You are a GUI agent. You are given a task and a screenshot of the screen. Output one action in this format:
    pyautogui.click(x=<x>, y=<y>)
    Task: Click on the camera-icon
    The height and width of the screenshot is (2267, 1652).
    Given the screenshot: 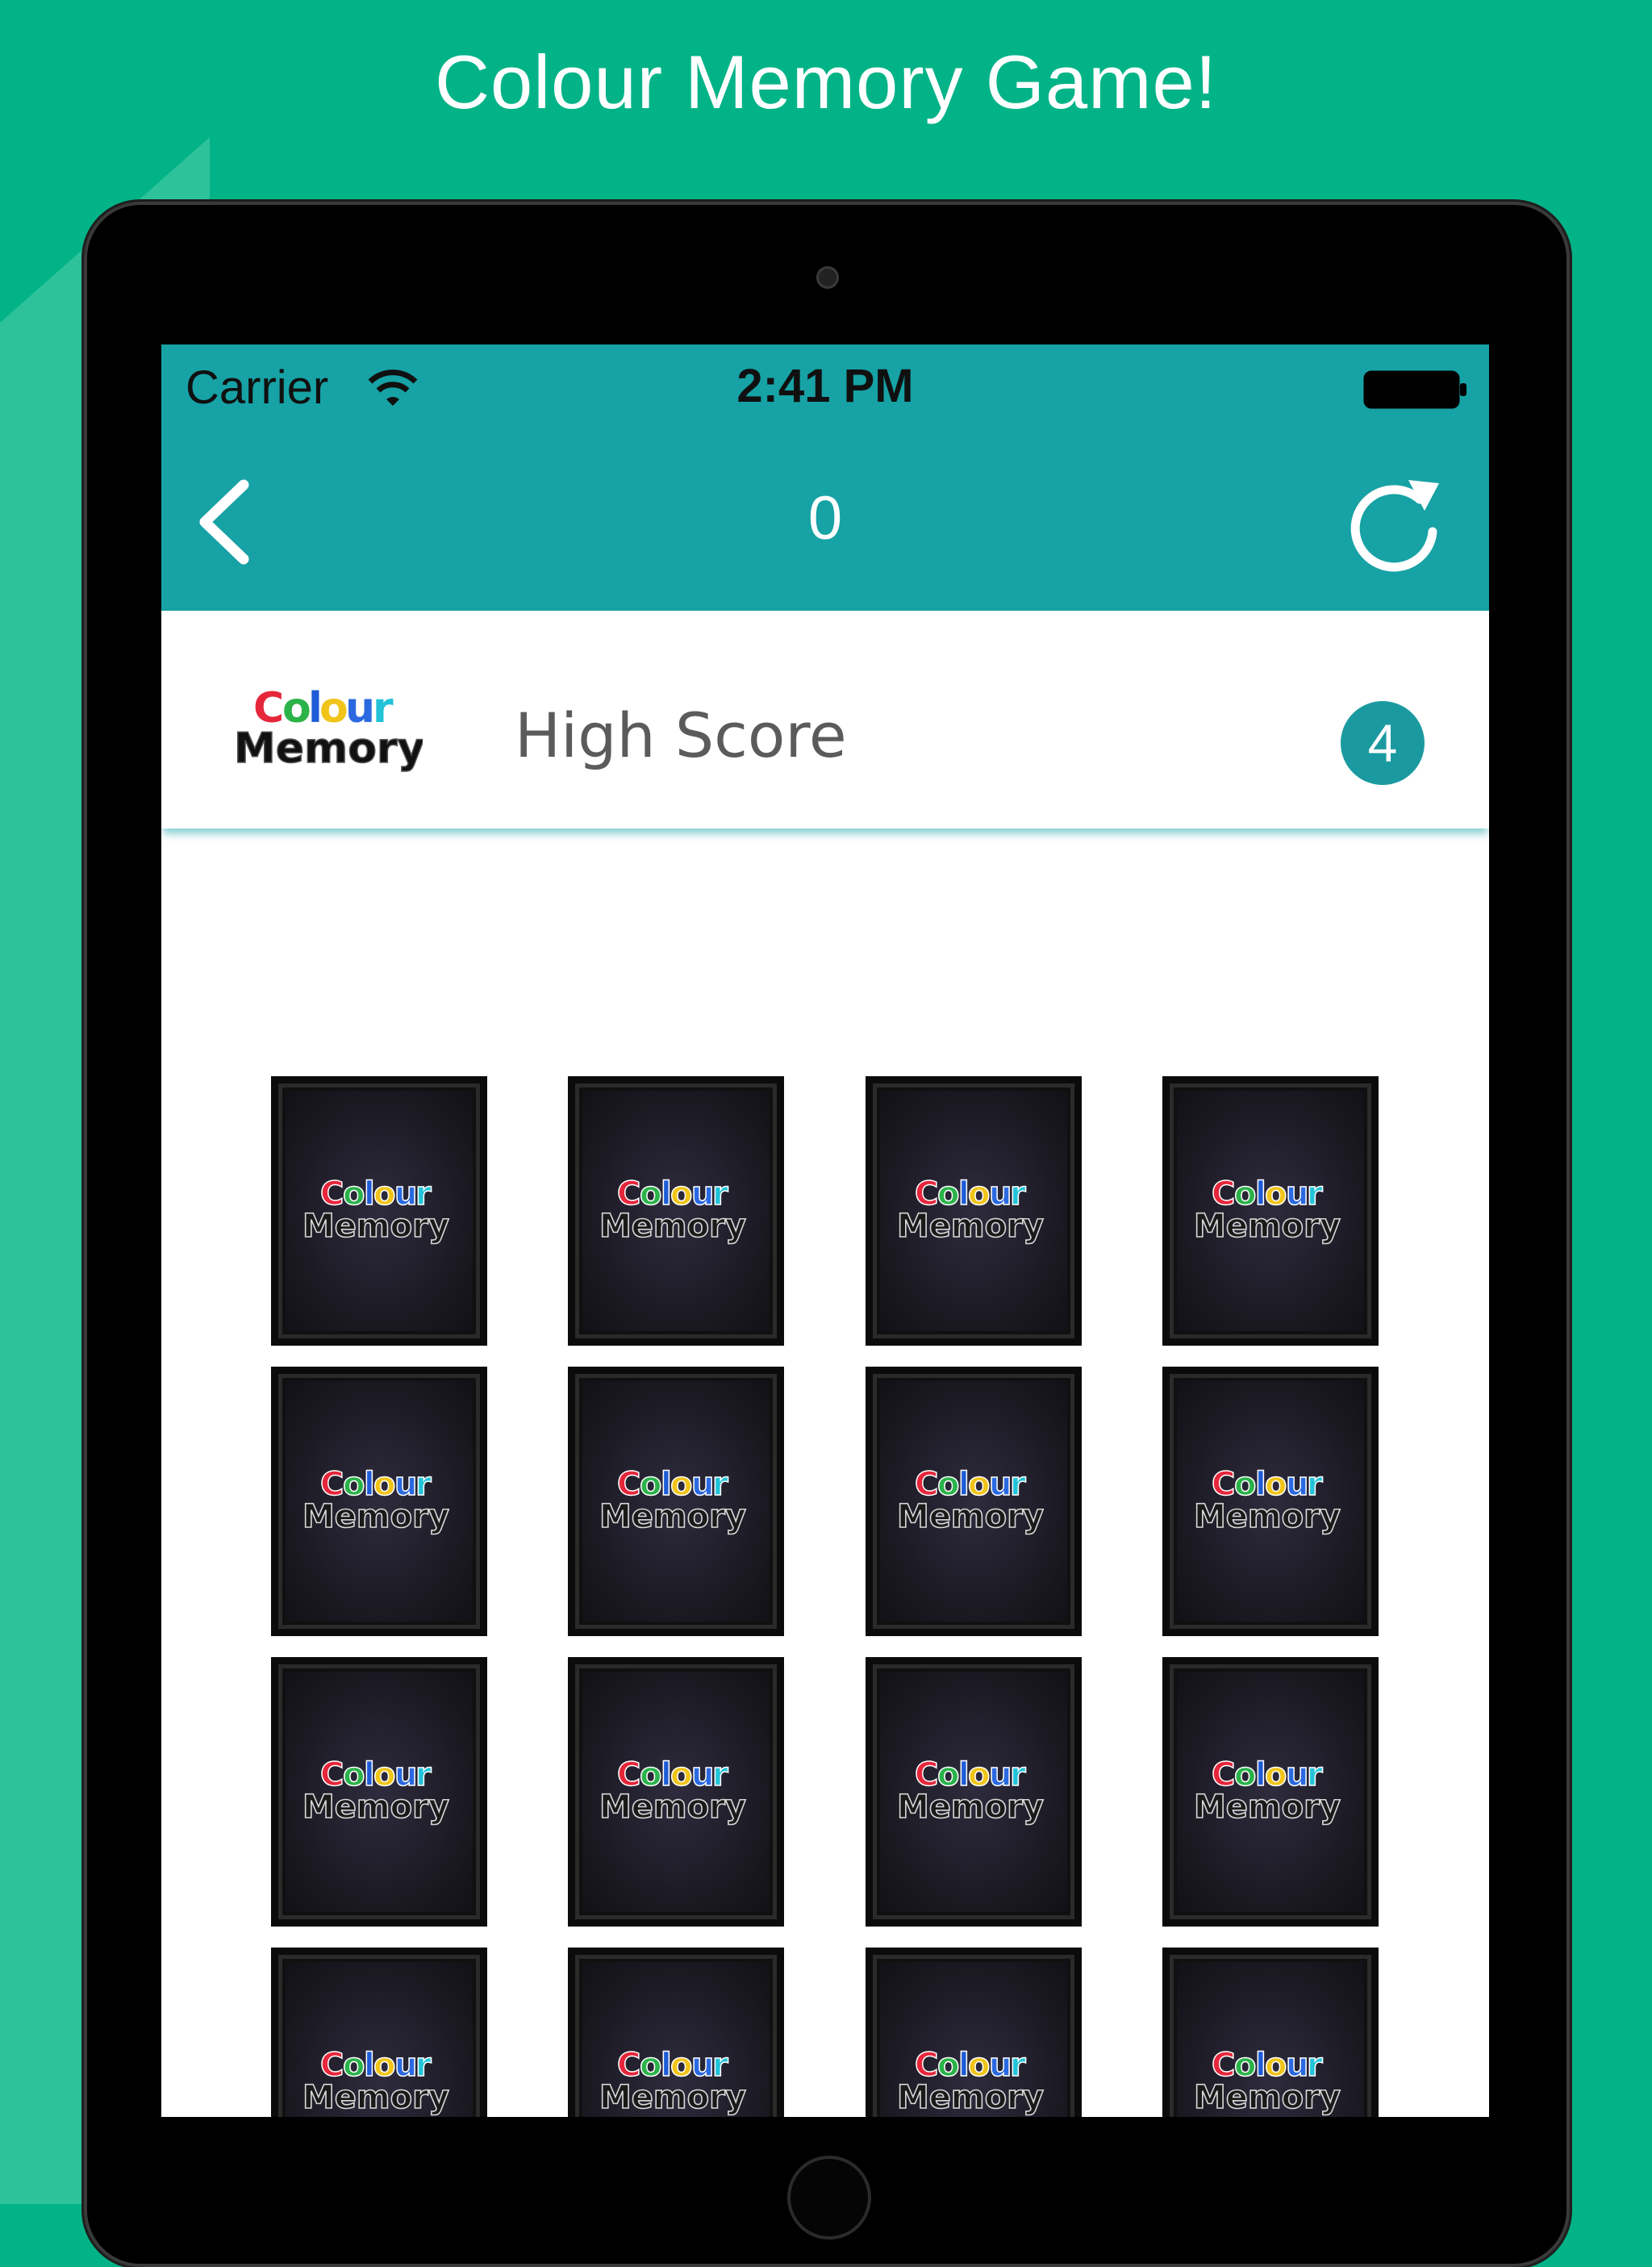 What is the action you would take?
    pyautogui.click(x=827, y=277)
    